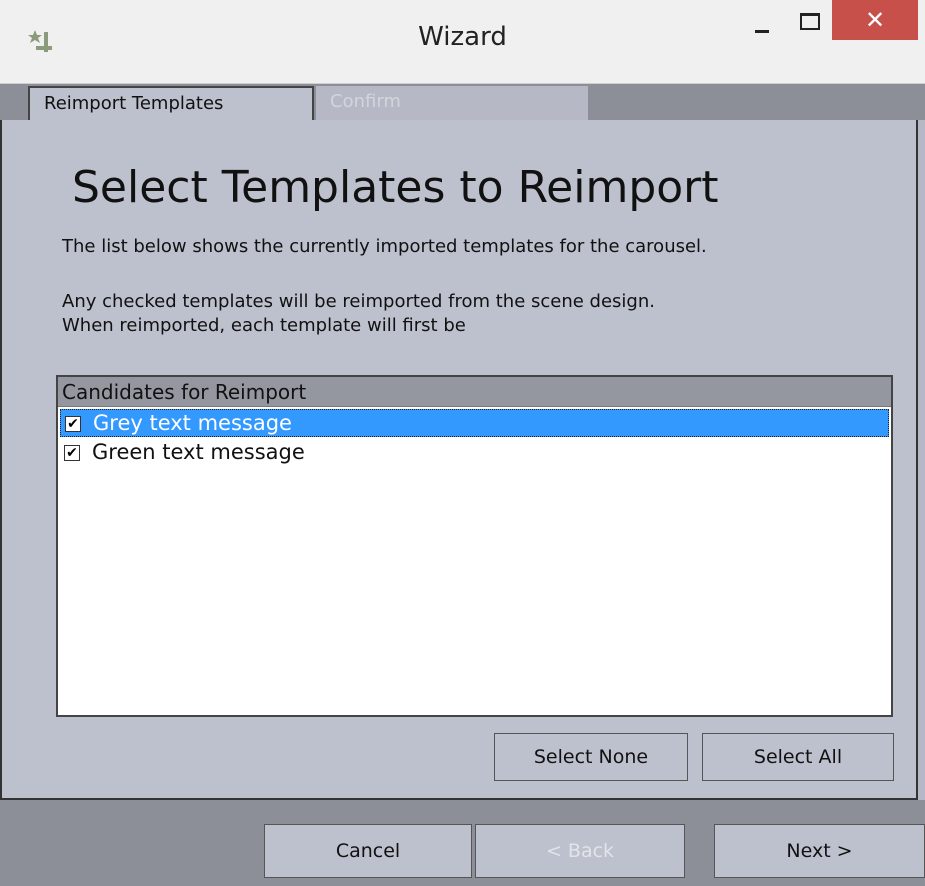  What do you see at coordinates (474, 453) in the screenshot?
I see `list-item-green-text-message: ✔ Green text message` at bounding box center [474, 453].